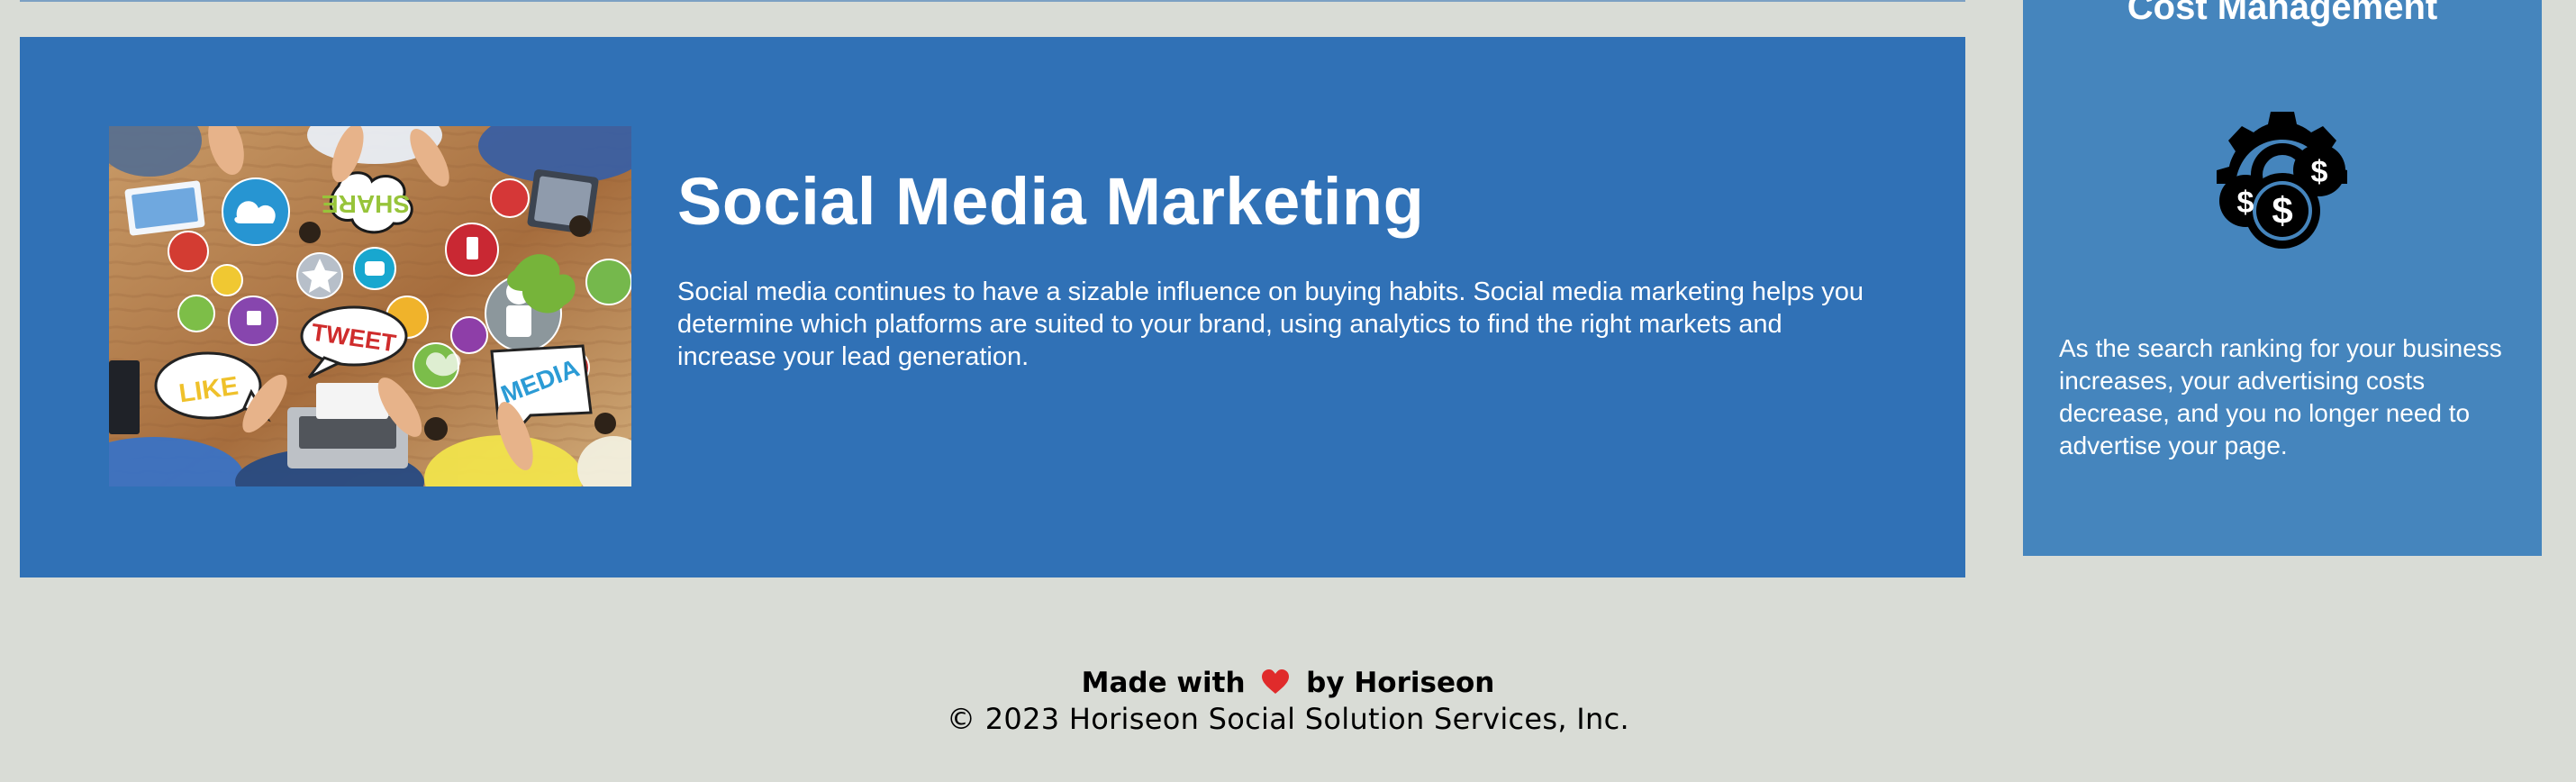 The width and height of the screenshot is (2576, 782). What do you see at coordinates (1400, 683) in the screenshot?
I see `footer-made-suffix: by Horiseon` at bounding box center [1400, 683].